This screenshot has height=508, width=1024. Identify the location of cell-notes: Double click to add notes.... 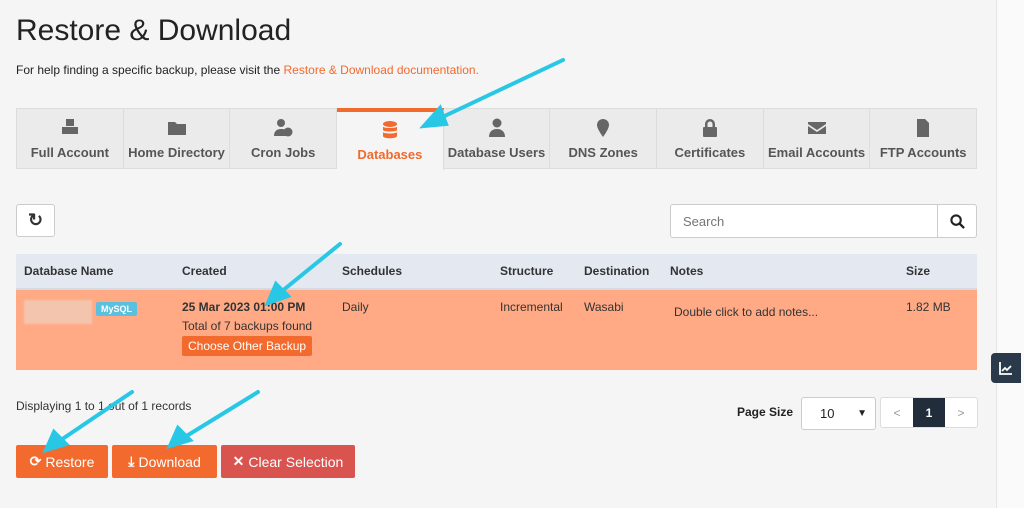
(780, 329).